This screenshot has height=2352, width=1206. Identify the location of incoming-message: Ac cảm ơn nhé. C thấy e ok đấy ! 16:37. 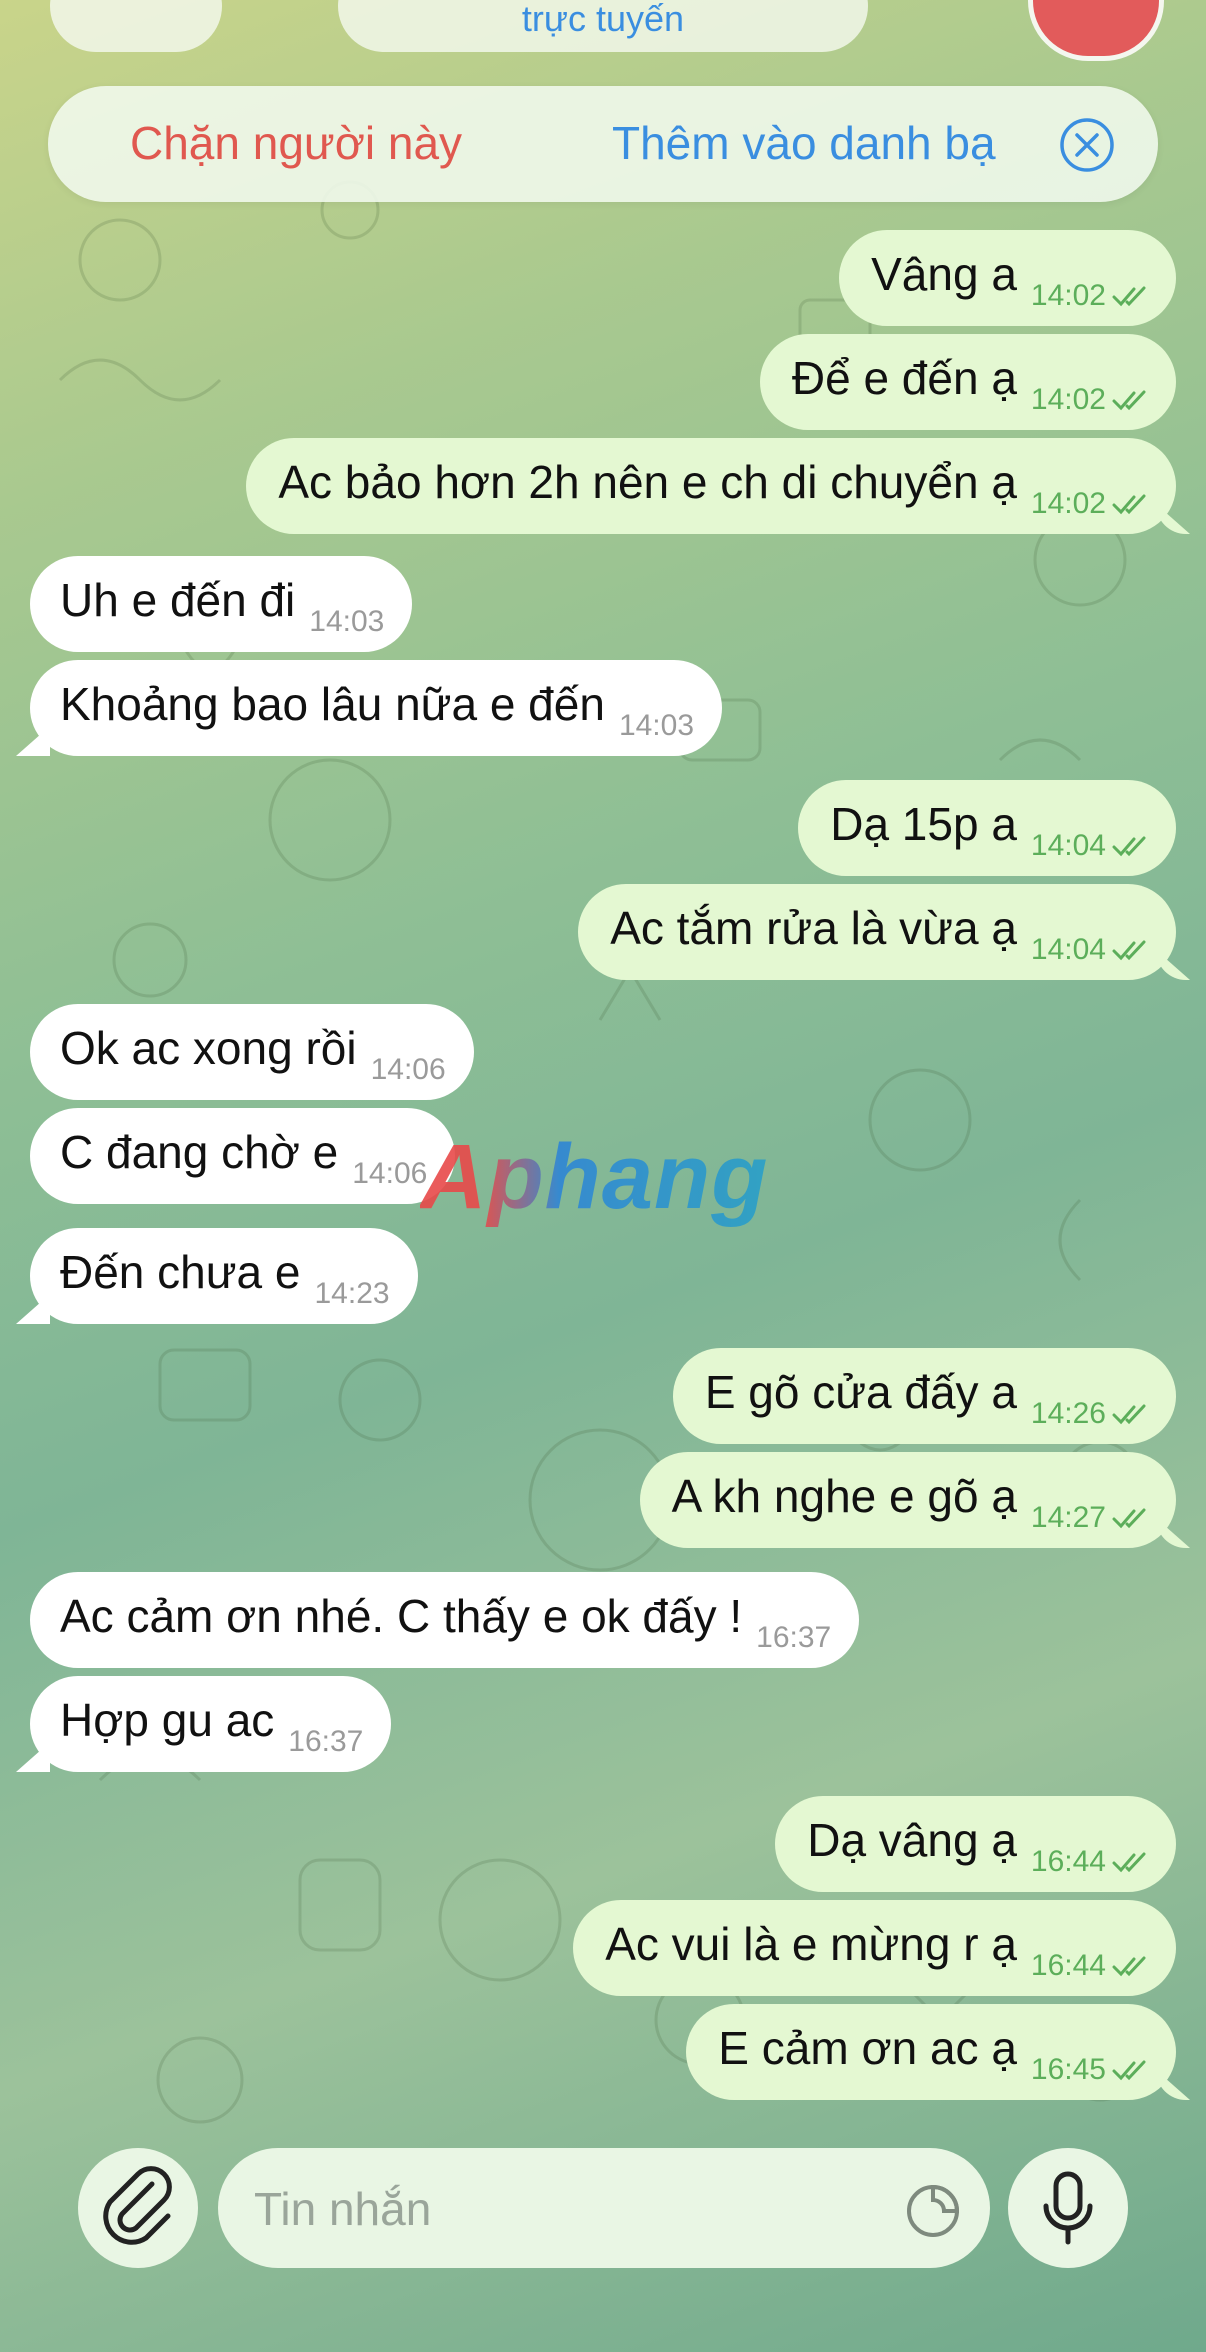
(445, 1620).